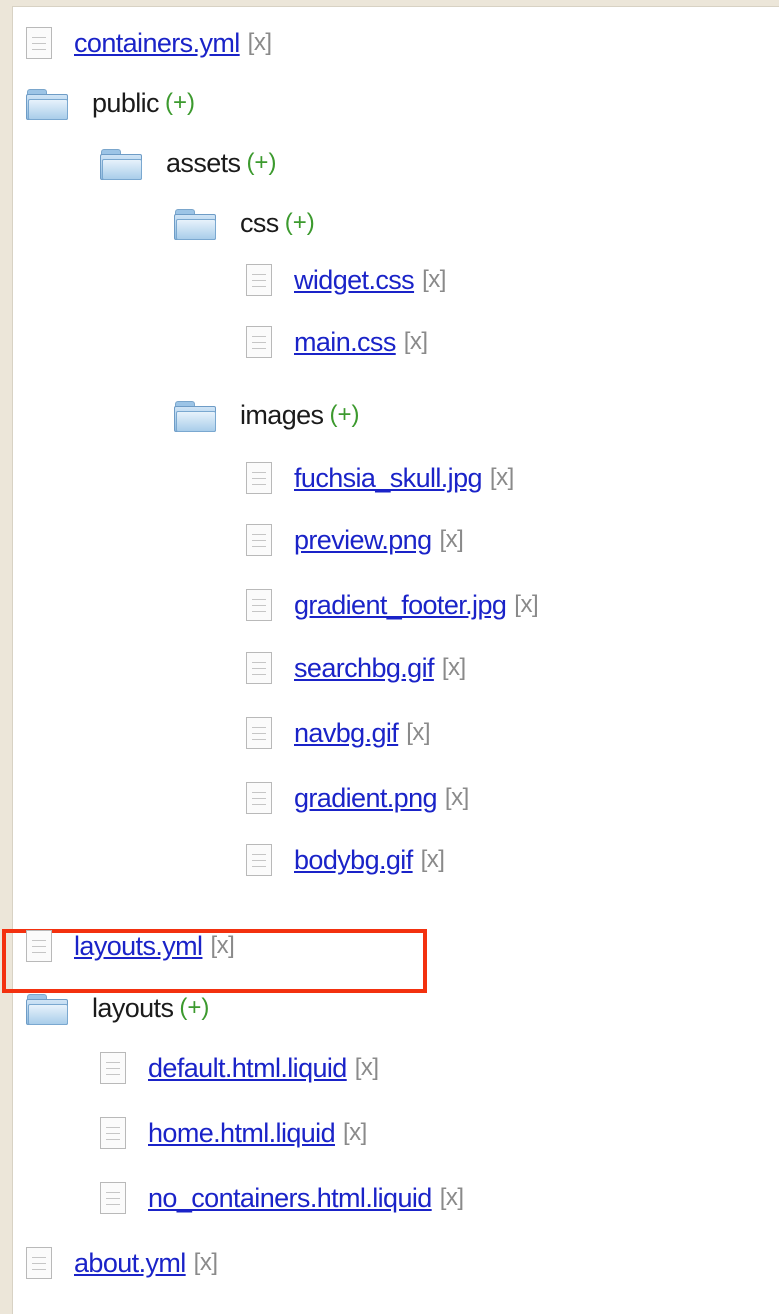  Describe the element at coordinates (345, 342) in the screenshot. I see `file-link: main.css` at that location.